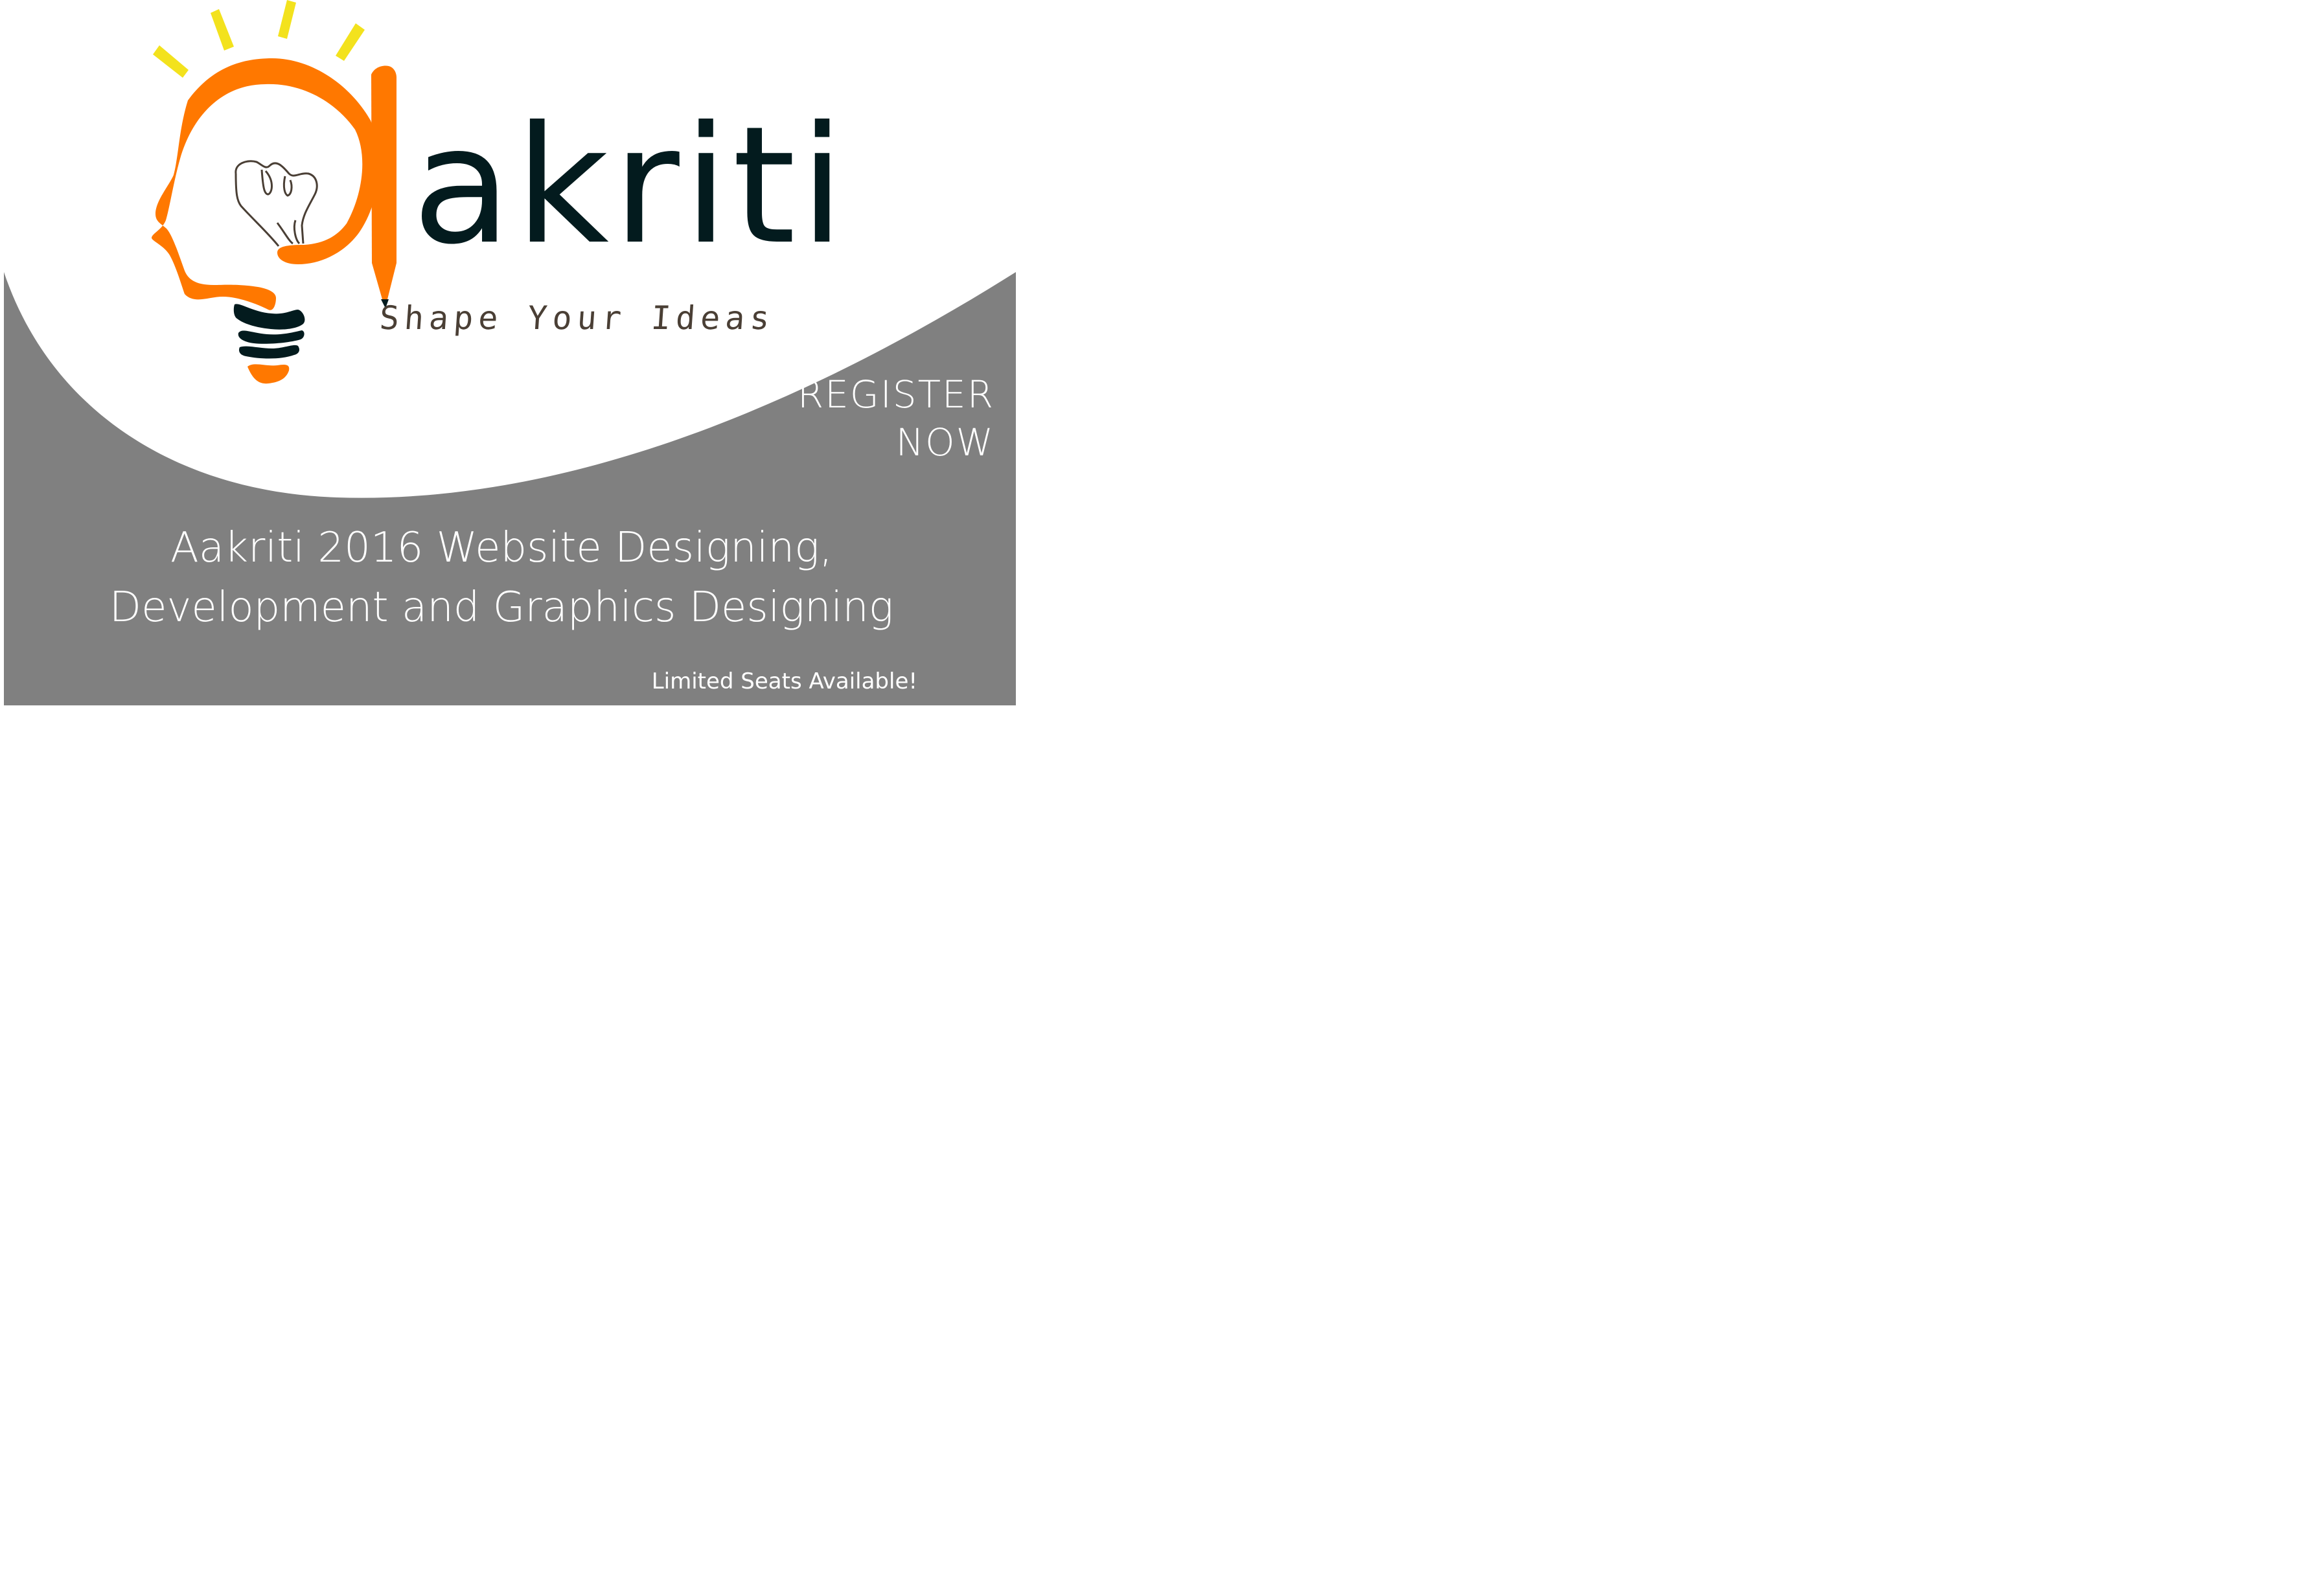  What do you see at coordinates (383, 182) in the screenshot?
I see `pencil-icon` at bounding box center [383, 182].